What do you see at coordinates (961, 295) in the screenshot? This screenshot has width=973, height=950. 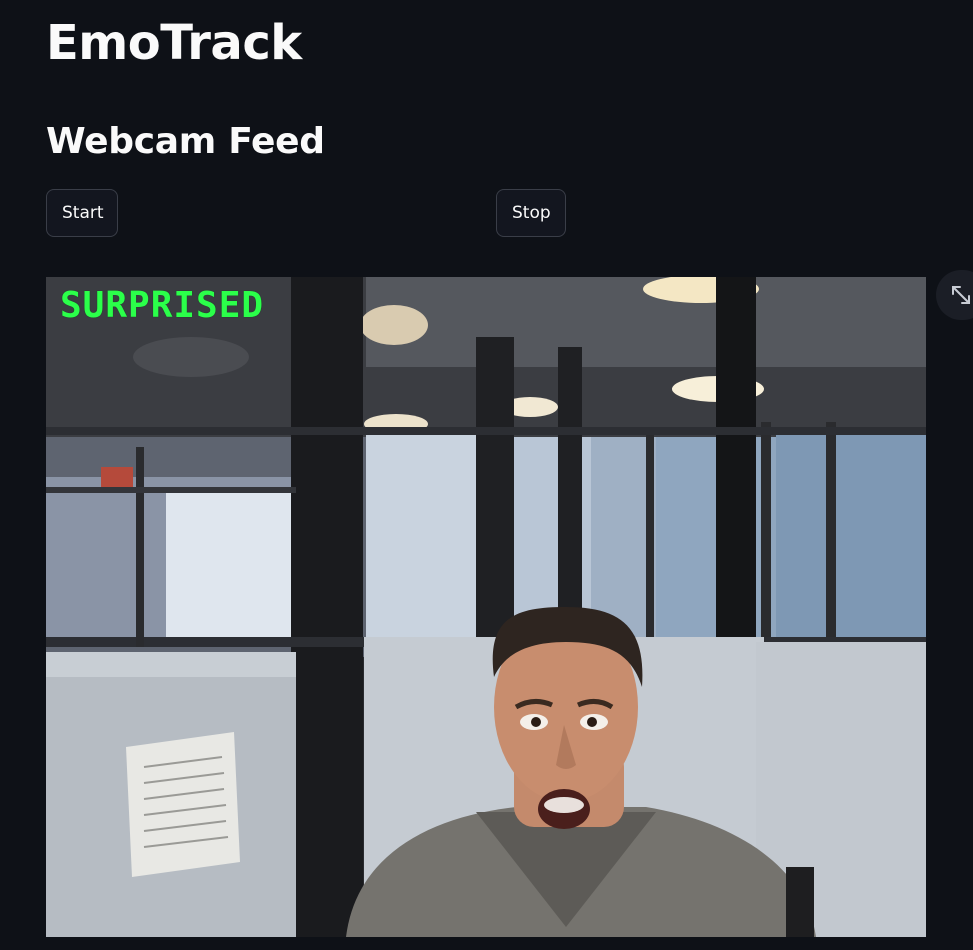 I see `fullscreen-icon` at bounding box center [961, 295].